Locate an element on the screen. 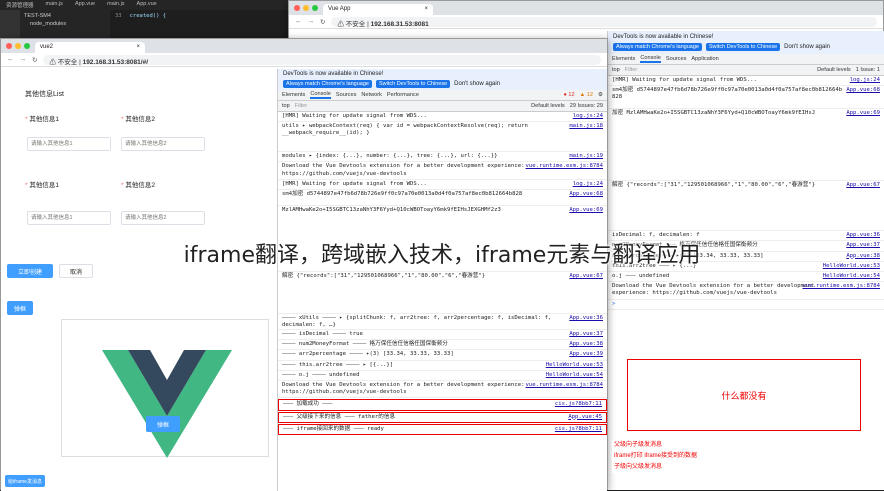  issues-badge: 1 Issue: 1 is located at coordinates (868, 70).